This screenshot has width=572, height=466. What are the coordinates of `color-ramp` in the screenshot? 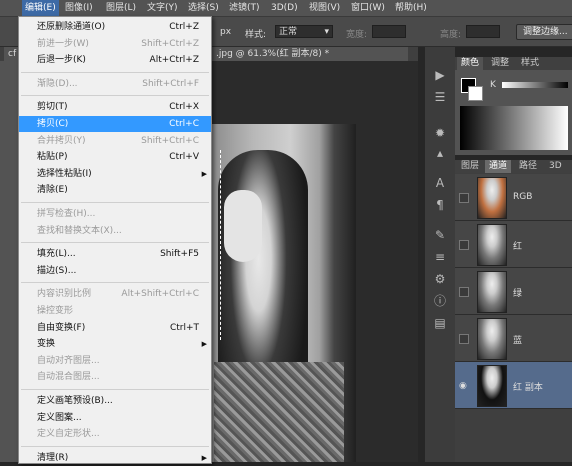 It's located at (514, 128).